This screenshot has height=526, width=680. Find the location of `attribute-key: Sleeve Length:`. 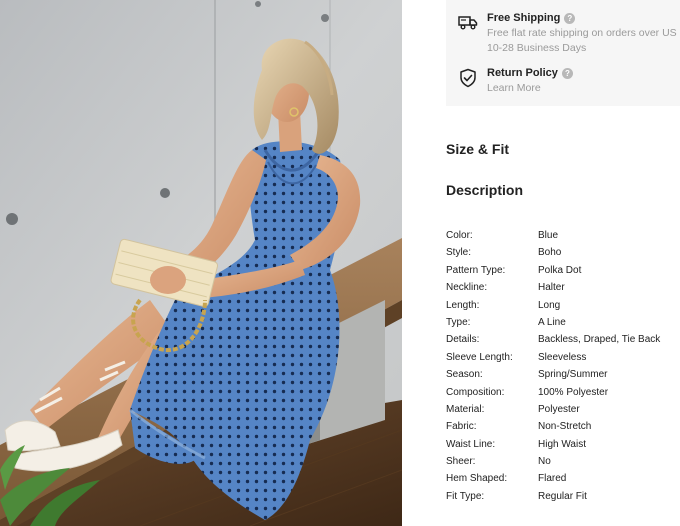

attribute-key: Sleeve Length: is located at coordinates (479, 357).